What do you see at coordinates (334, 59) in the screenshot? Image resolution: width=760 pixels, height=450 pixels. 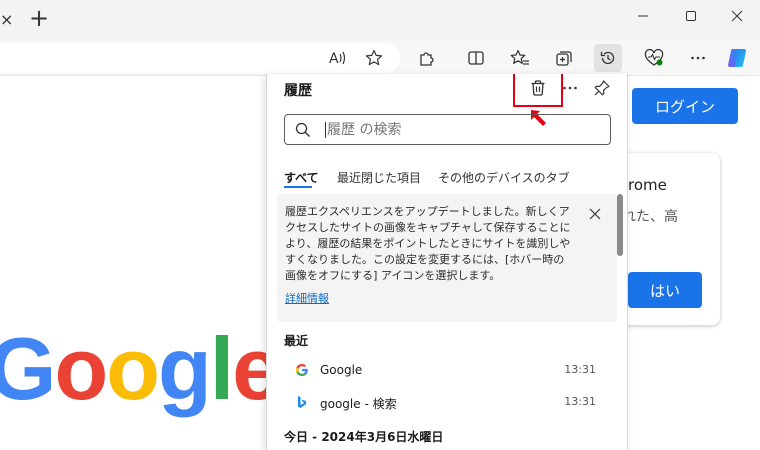 I see `svg-text: A` at bounding box center [334, 59].